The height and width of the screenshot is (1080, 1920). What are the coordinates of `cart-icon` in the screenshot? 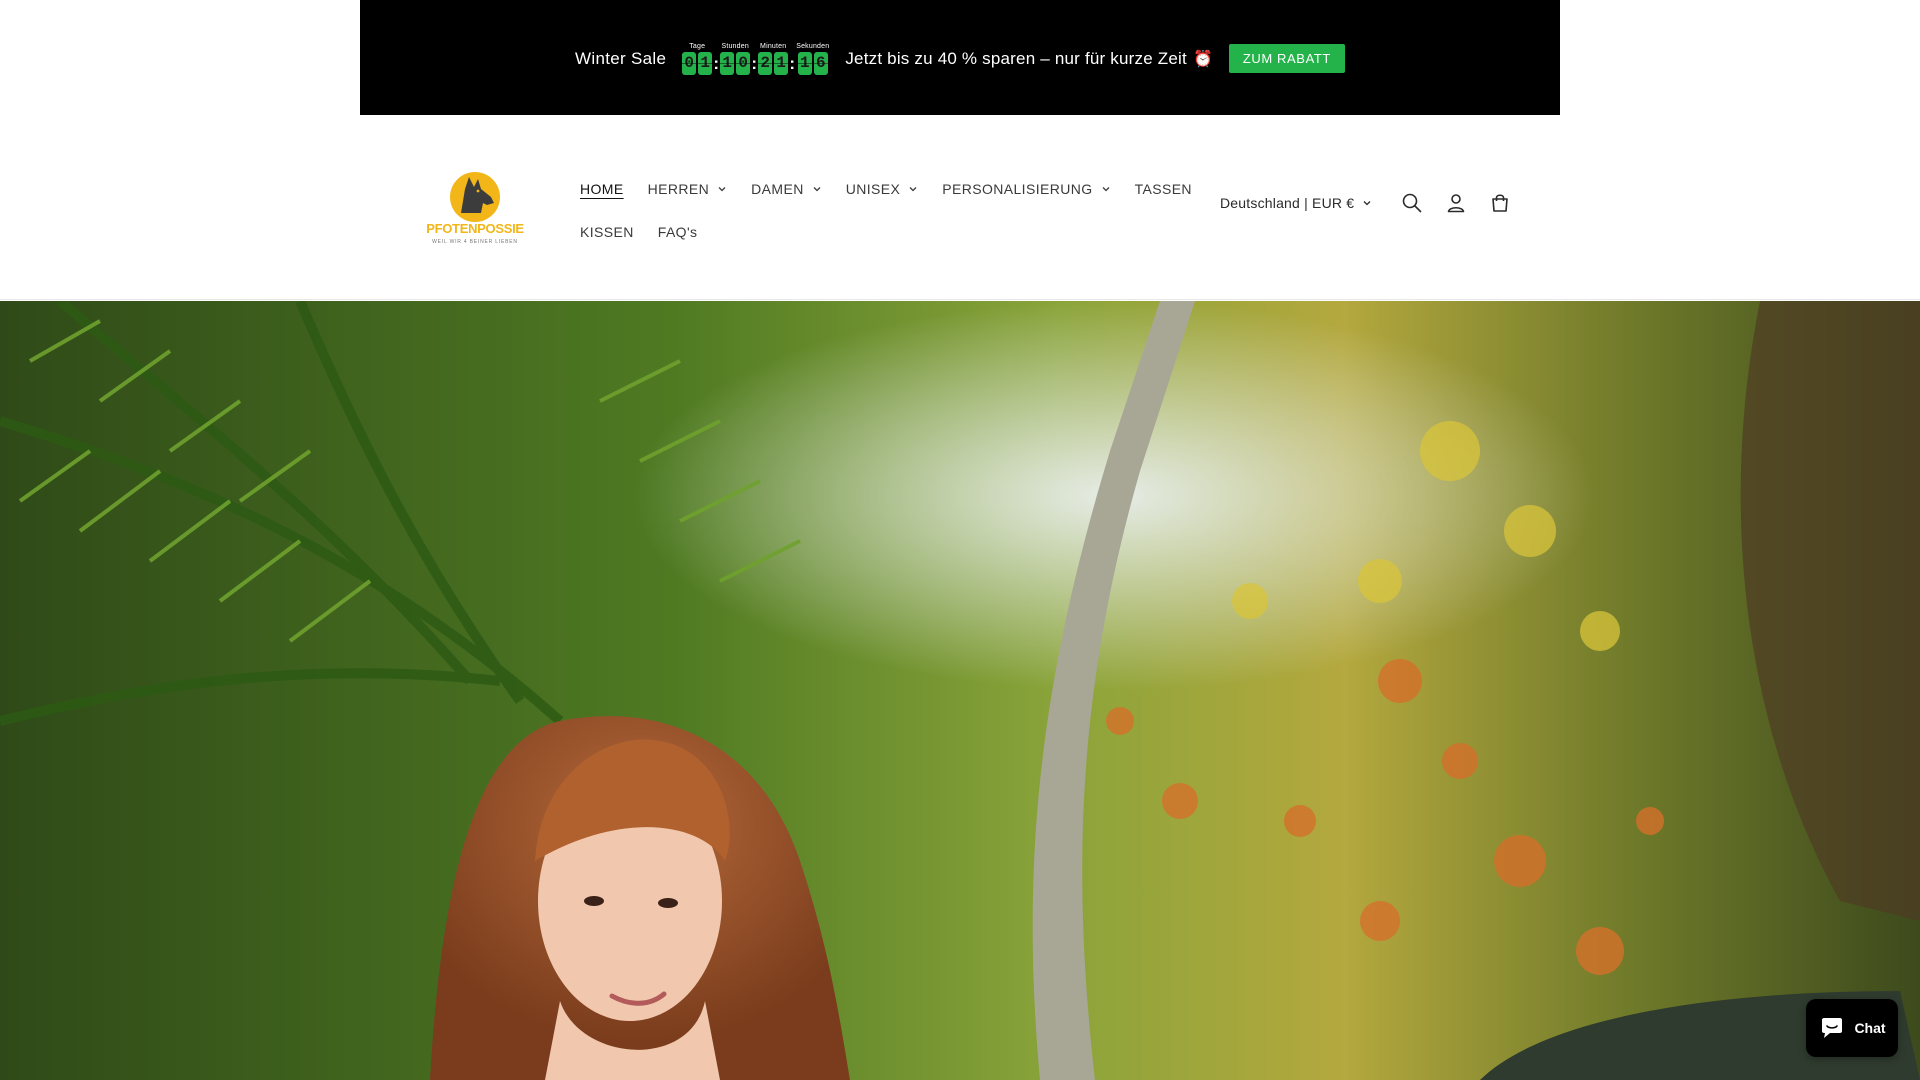 It's located at (1500, 203).